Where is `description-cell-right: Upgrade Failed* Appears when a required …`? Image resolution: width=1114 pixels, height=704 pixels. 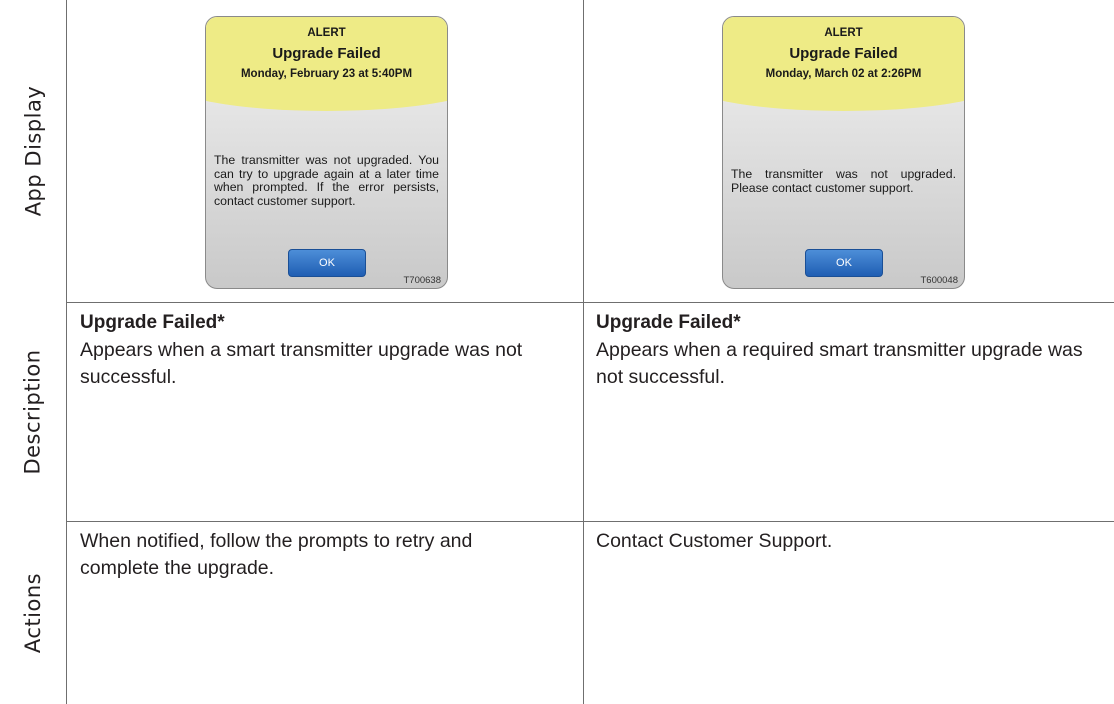 description-cell-right: Upgrade Failed* Appears when a required … is located at coordinates (846, 351).